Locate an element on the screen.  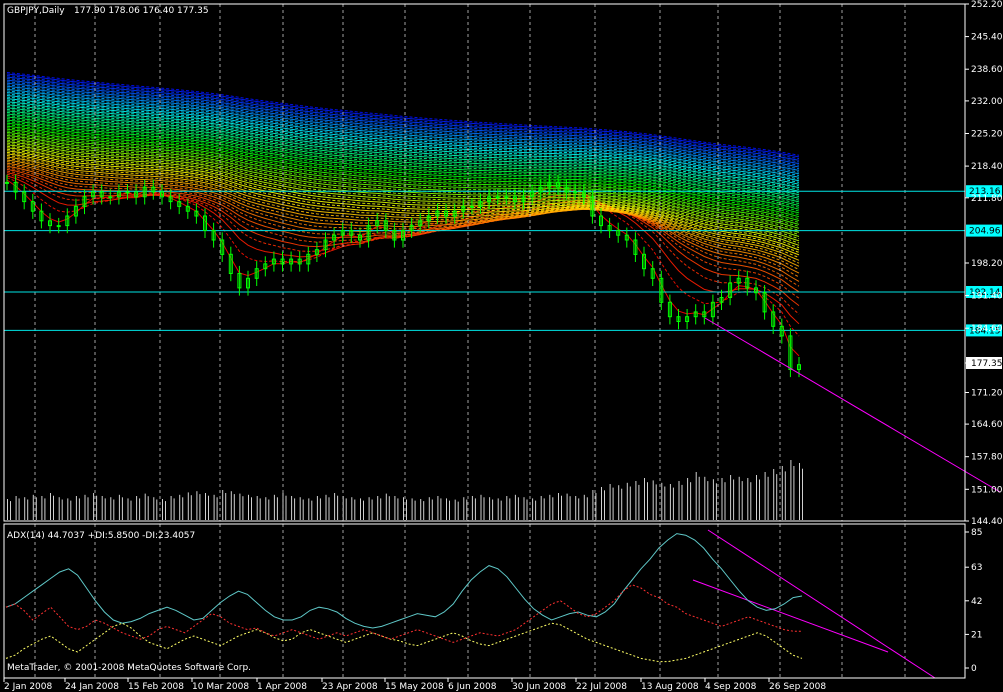
ohlc-readout: 177.90 178.06 176.40 177.35 is located at coordinates (141, 11).